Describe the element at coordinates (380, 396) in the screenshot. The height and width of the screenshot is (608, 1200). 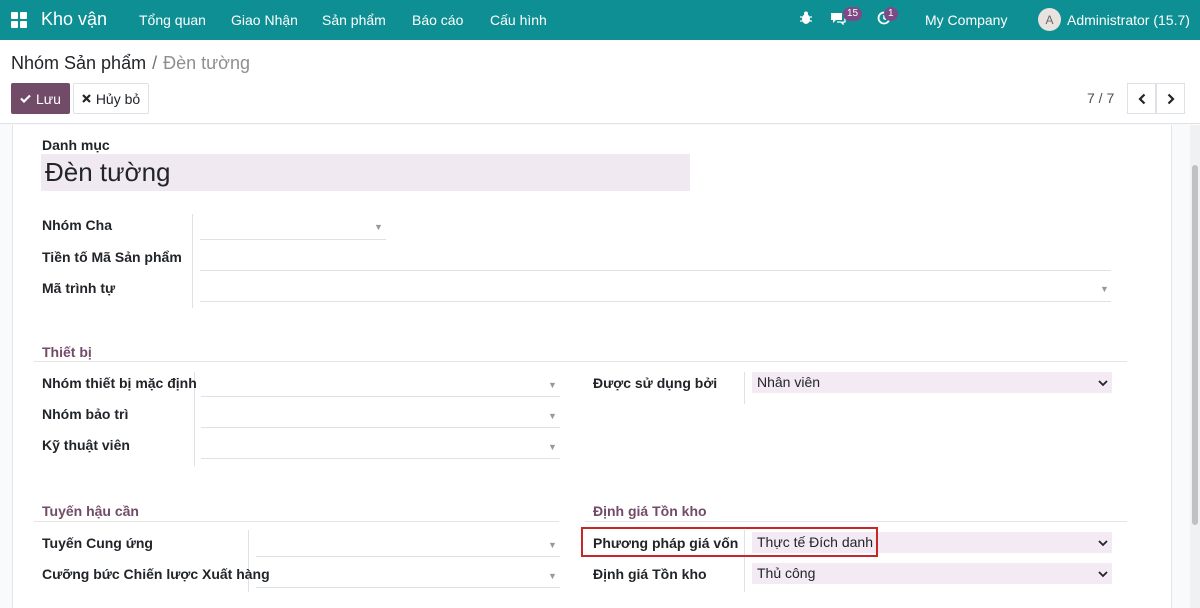
I see `default-equipment-line` at that location.